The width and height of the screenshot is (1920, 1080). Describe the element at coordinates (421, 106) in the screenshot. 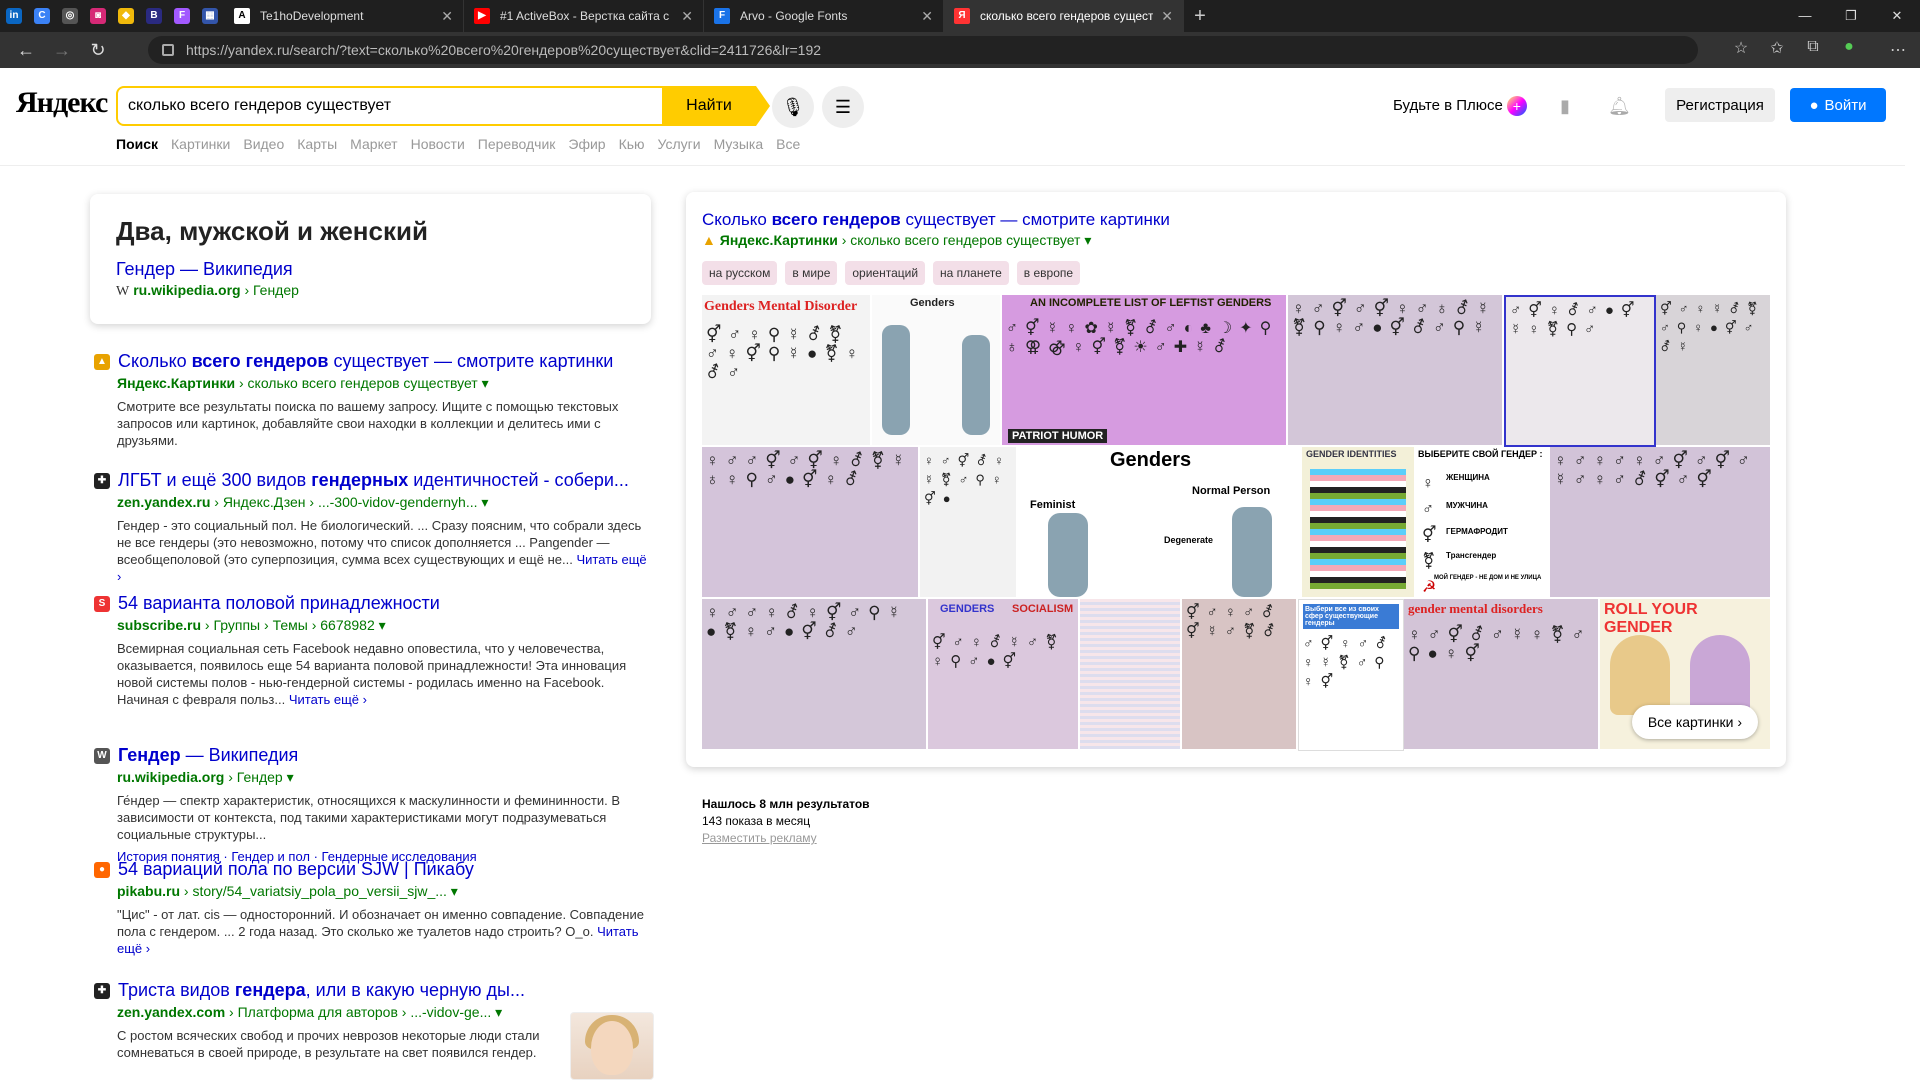

I see `search-query: сколько всего гендеров существует` at that location.